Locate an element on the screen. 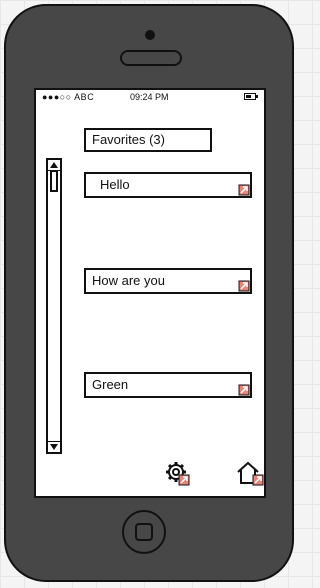 The image size is (320, 588). favorite-item-label: Green is located at coordinates (110, 384).